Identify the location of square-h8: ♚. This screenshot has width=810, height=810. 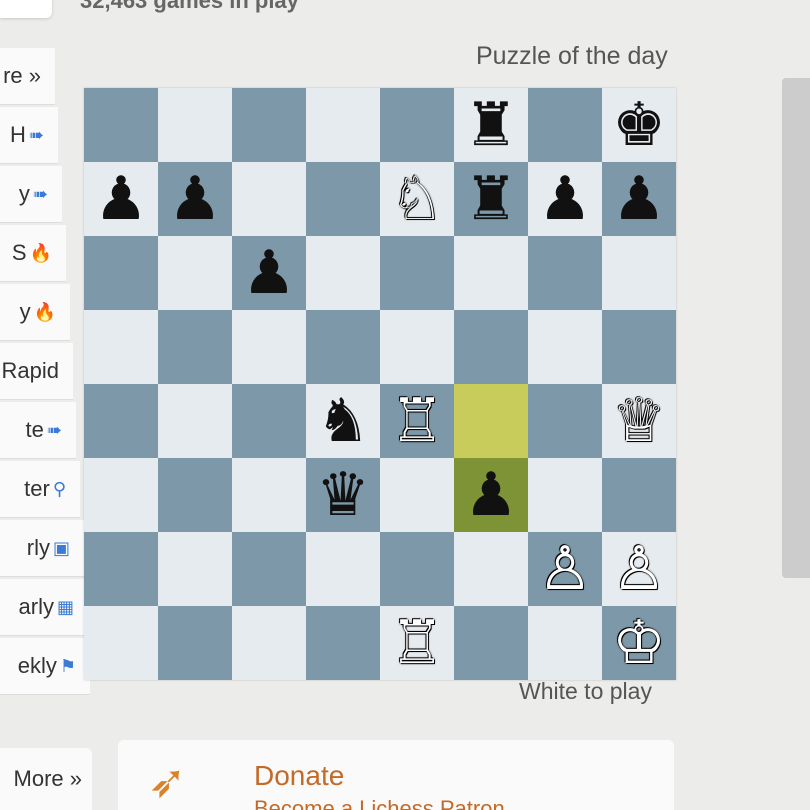
(639, 125).